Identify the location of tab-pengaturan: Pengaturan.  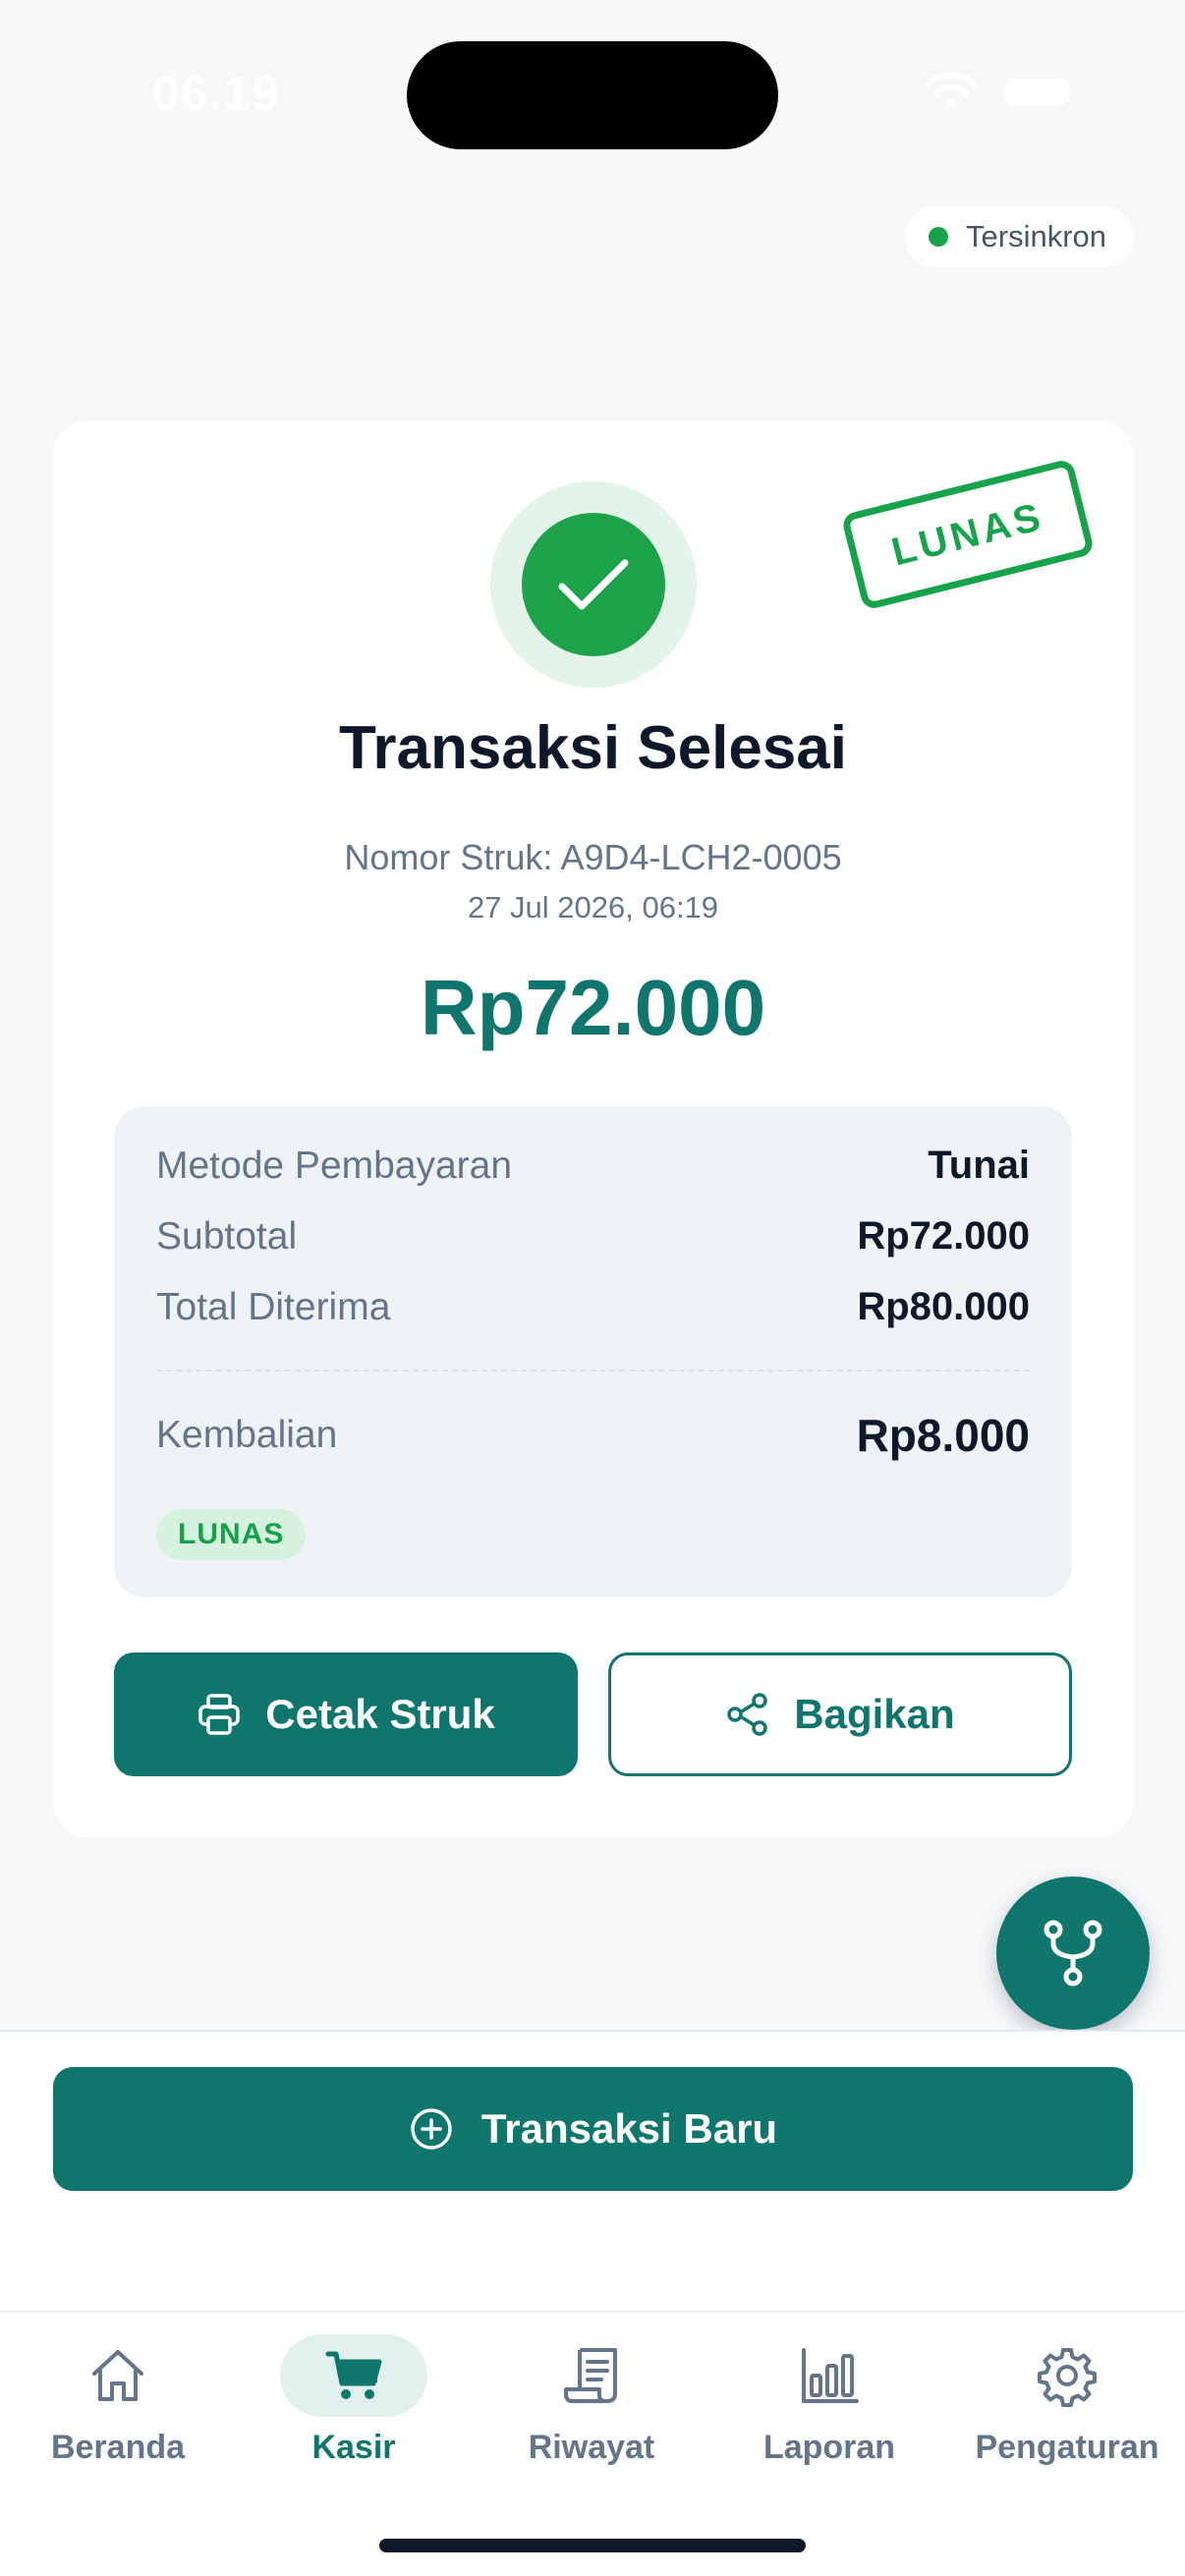
(1067, 2400).